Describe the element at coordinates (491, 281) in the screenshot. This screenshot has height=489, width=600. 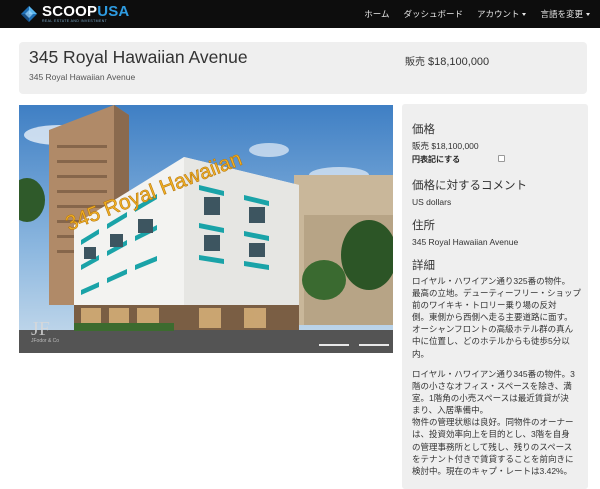
I see `text-line: ロイヤル・ハワイアン通り325番の物件。` at that location.